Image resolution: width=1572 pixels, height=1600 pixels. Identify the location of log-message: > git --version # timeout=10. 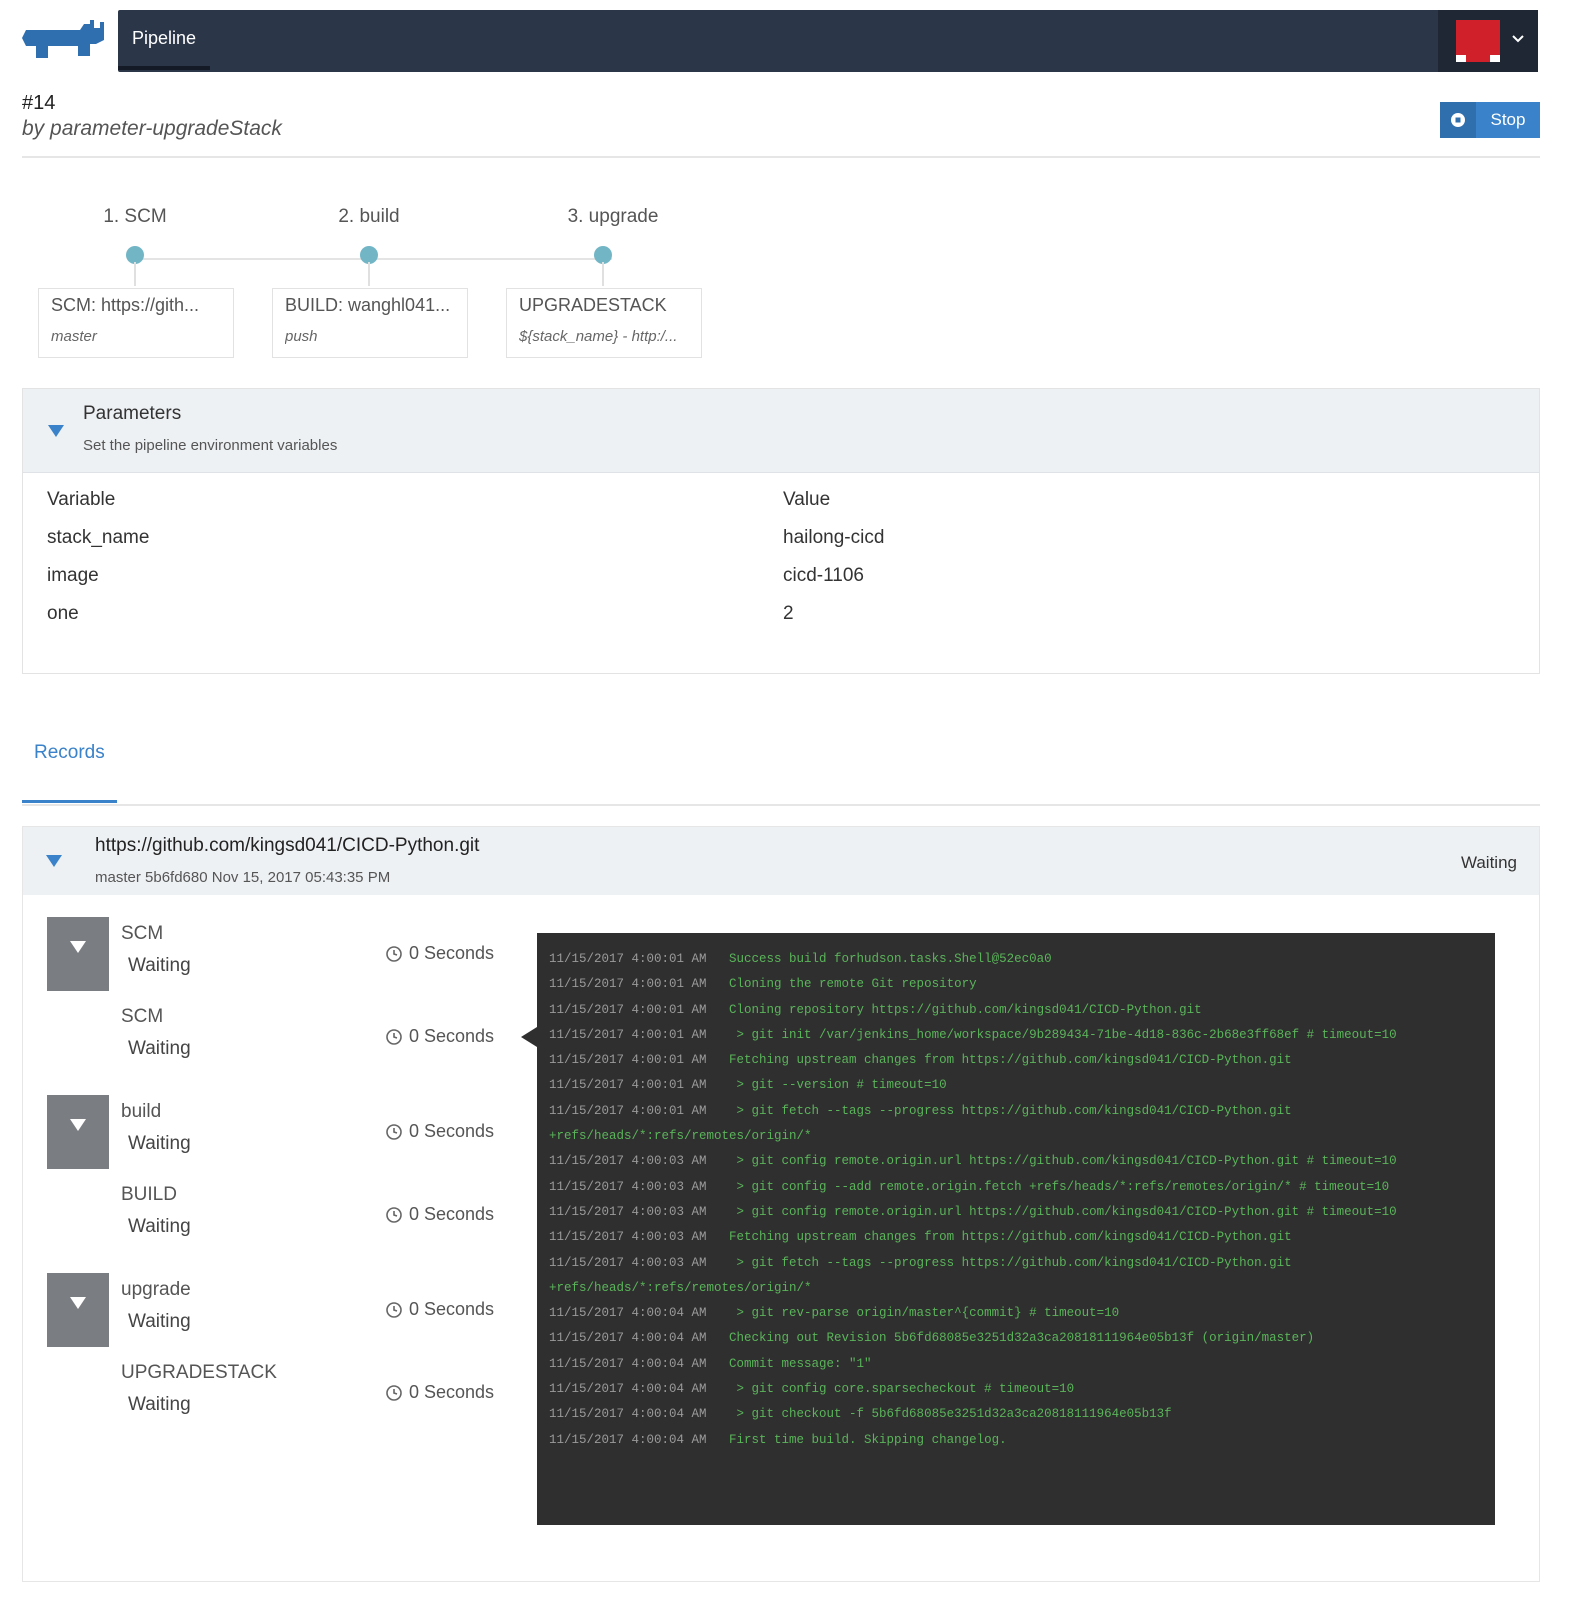
(838, 1085).